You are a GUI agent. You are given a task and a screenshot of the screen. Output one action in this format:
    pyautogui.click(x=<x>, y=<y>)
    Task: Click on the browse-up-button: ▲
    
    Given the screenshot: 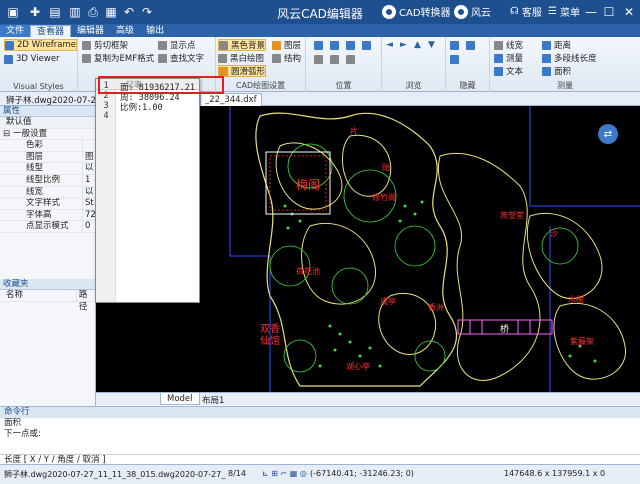 What is the action you would take?
    pyautogui.click(x=418, y=45)
    